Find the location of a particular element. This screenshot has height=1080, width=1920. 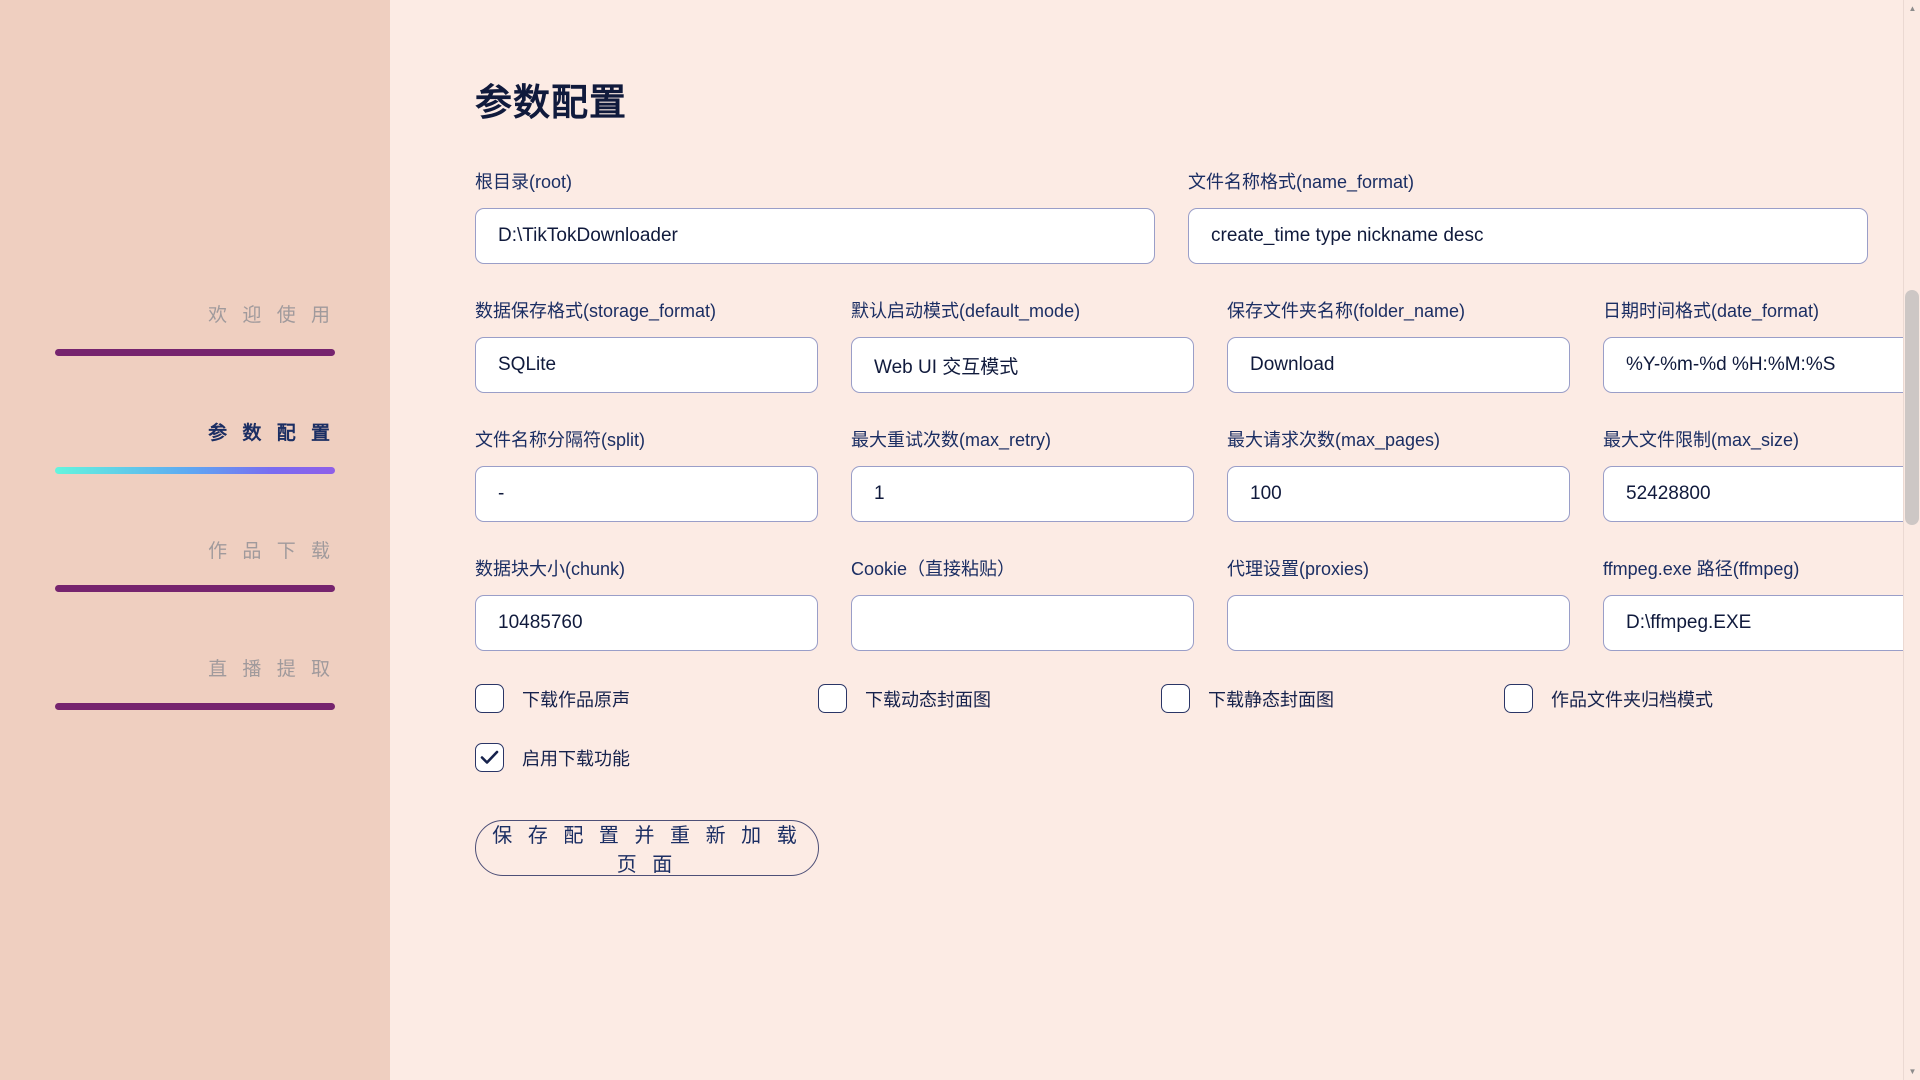

input-ffmpeg: D:\ffmpeg.EXE is located at coordinates (1761, 623).